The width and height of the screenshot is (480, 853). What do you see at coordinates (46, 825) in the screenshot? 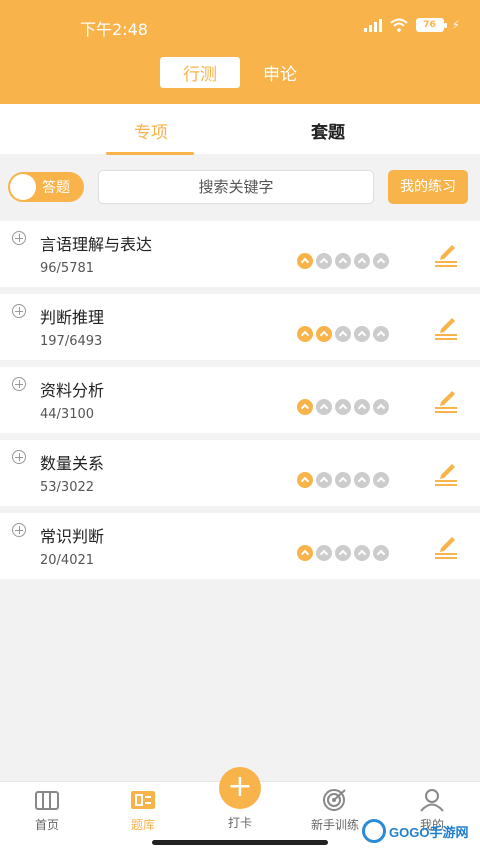
I see `nav-home-label: 首页` at bounding box center [46, 825].